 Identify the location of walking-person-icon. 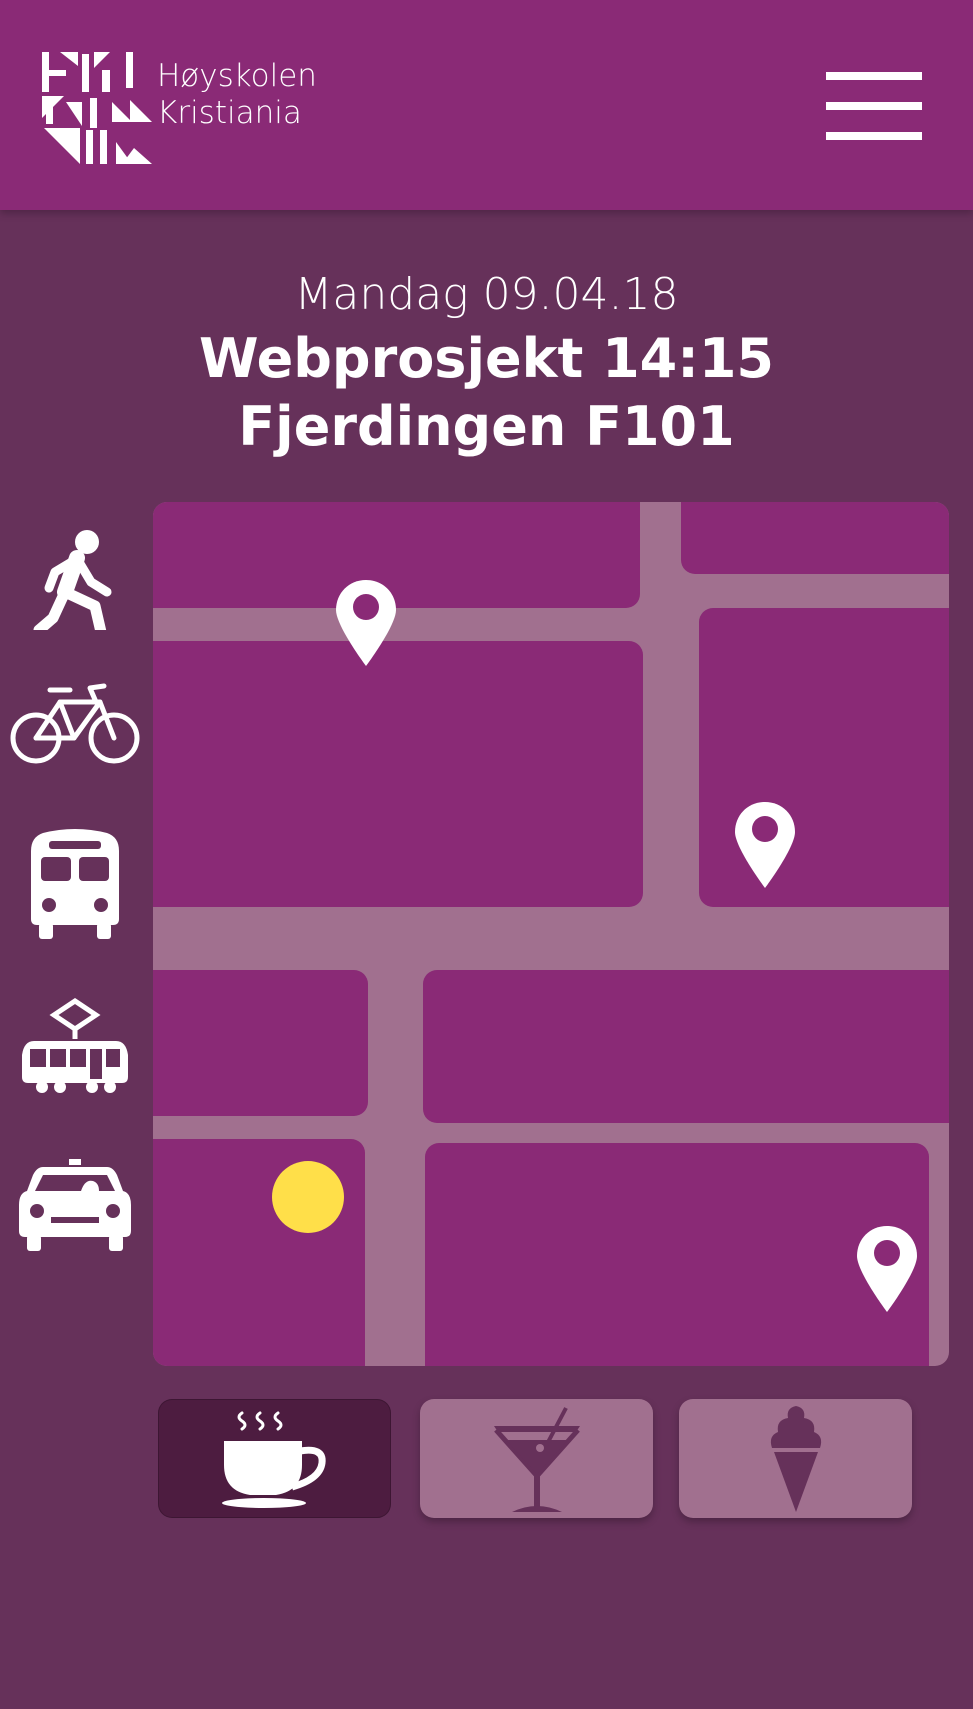
(72, 580).